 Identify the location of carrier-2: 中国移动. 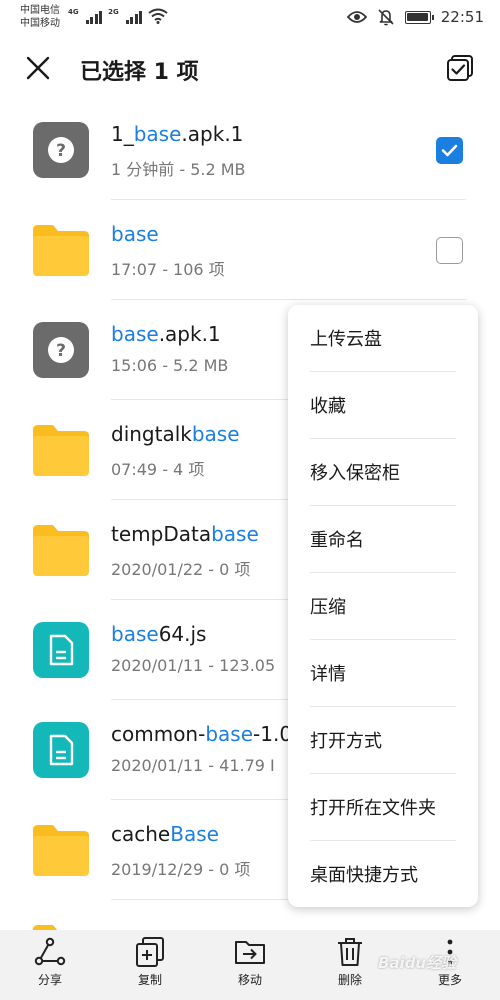
(40, 23).